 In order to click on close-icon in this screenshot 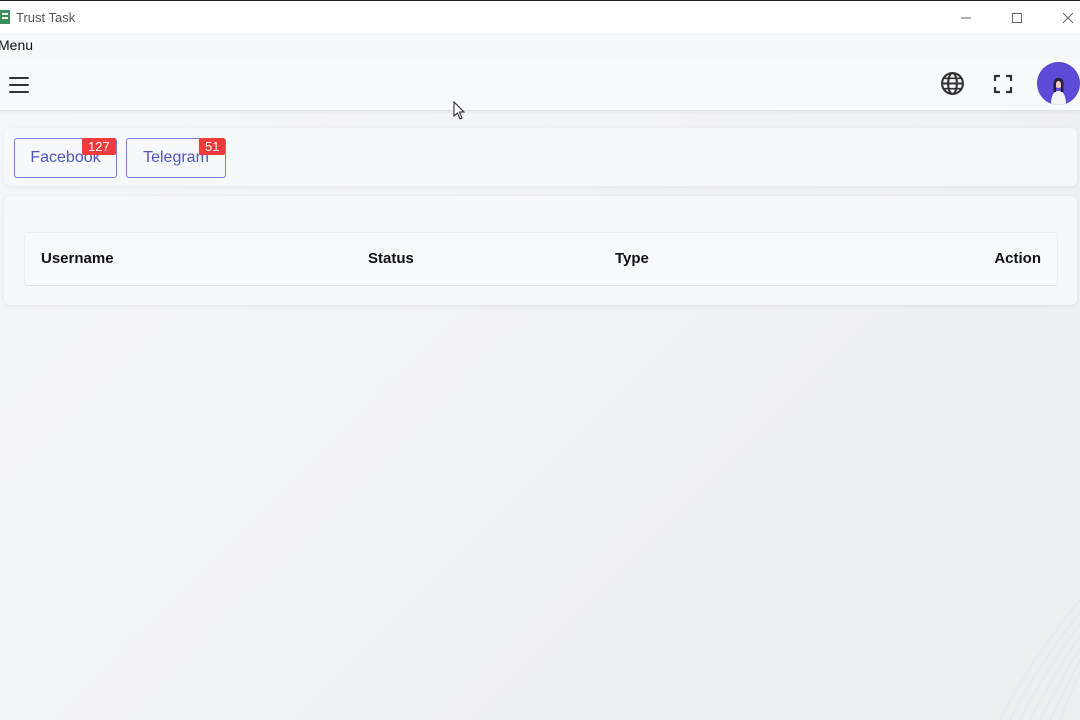, I will do `click(1068, 17)`.